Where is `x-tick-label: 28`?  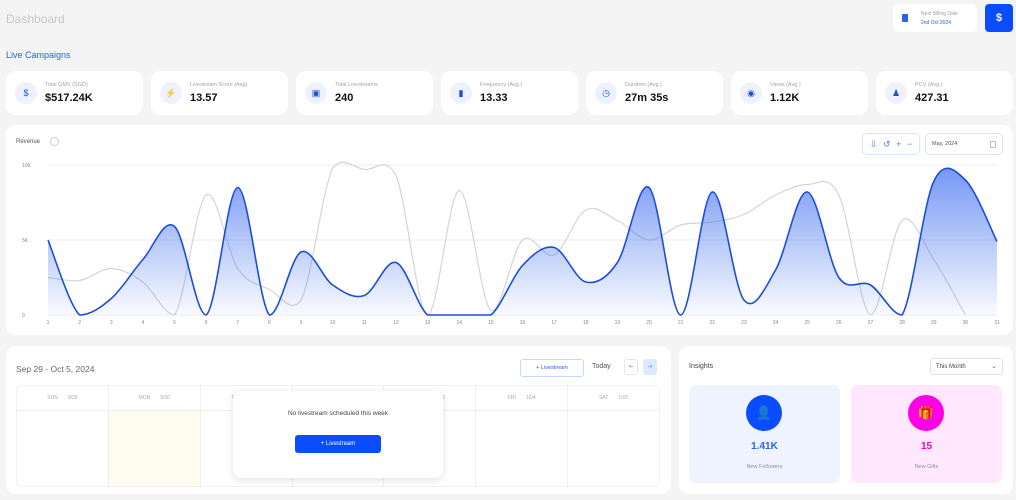
x-tick-label: 28 is located at coordinates (902, 323).